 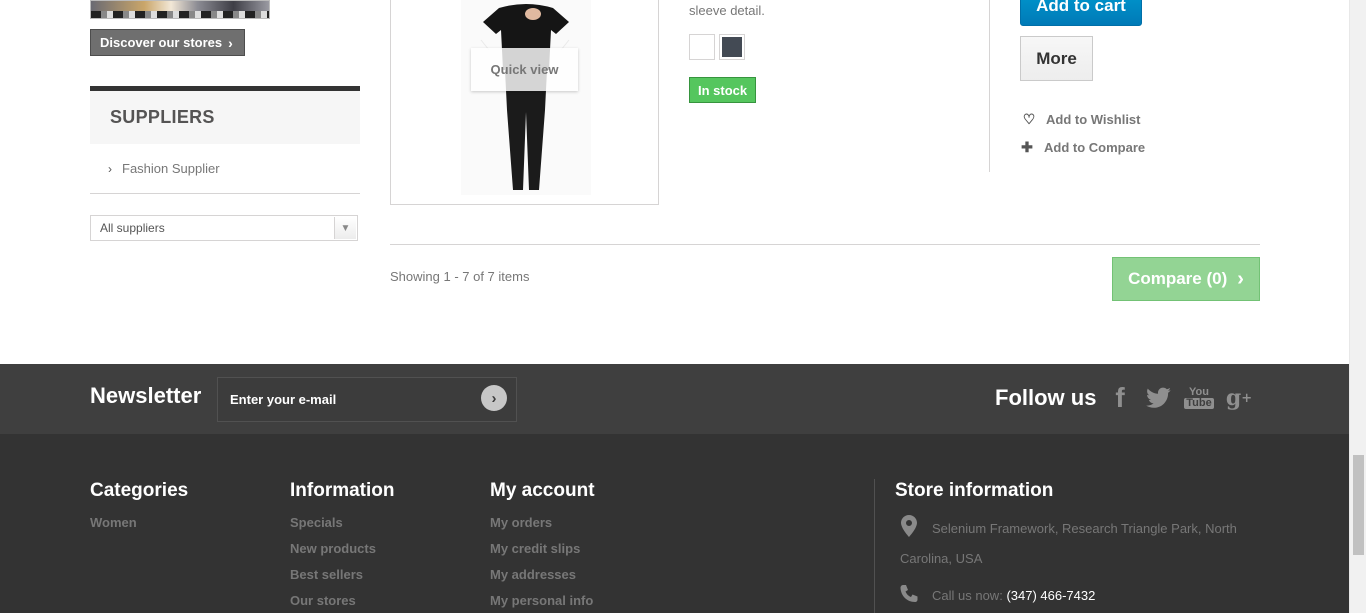 I want to click on supplier-item-fashion: › Fashion Supplier, so click(x=225, y=169).